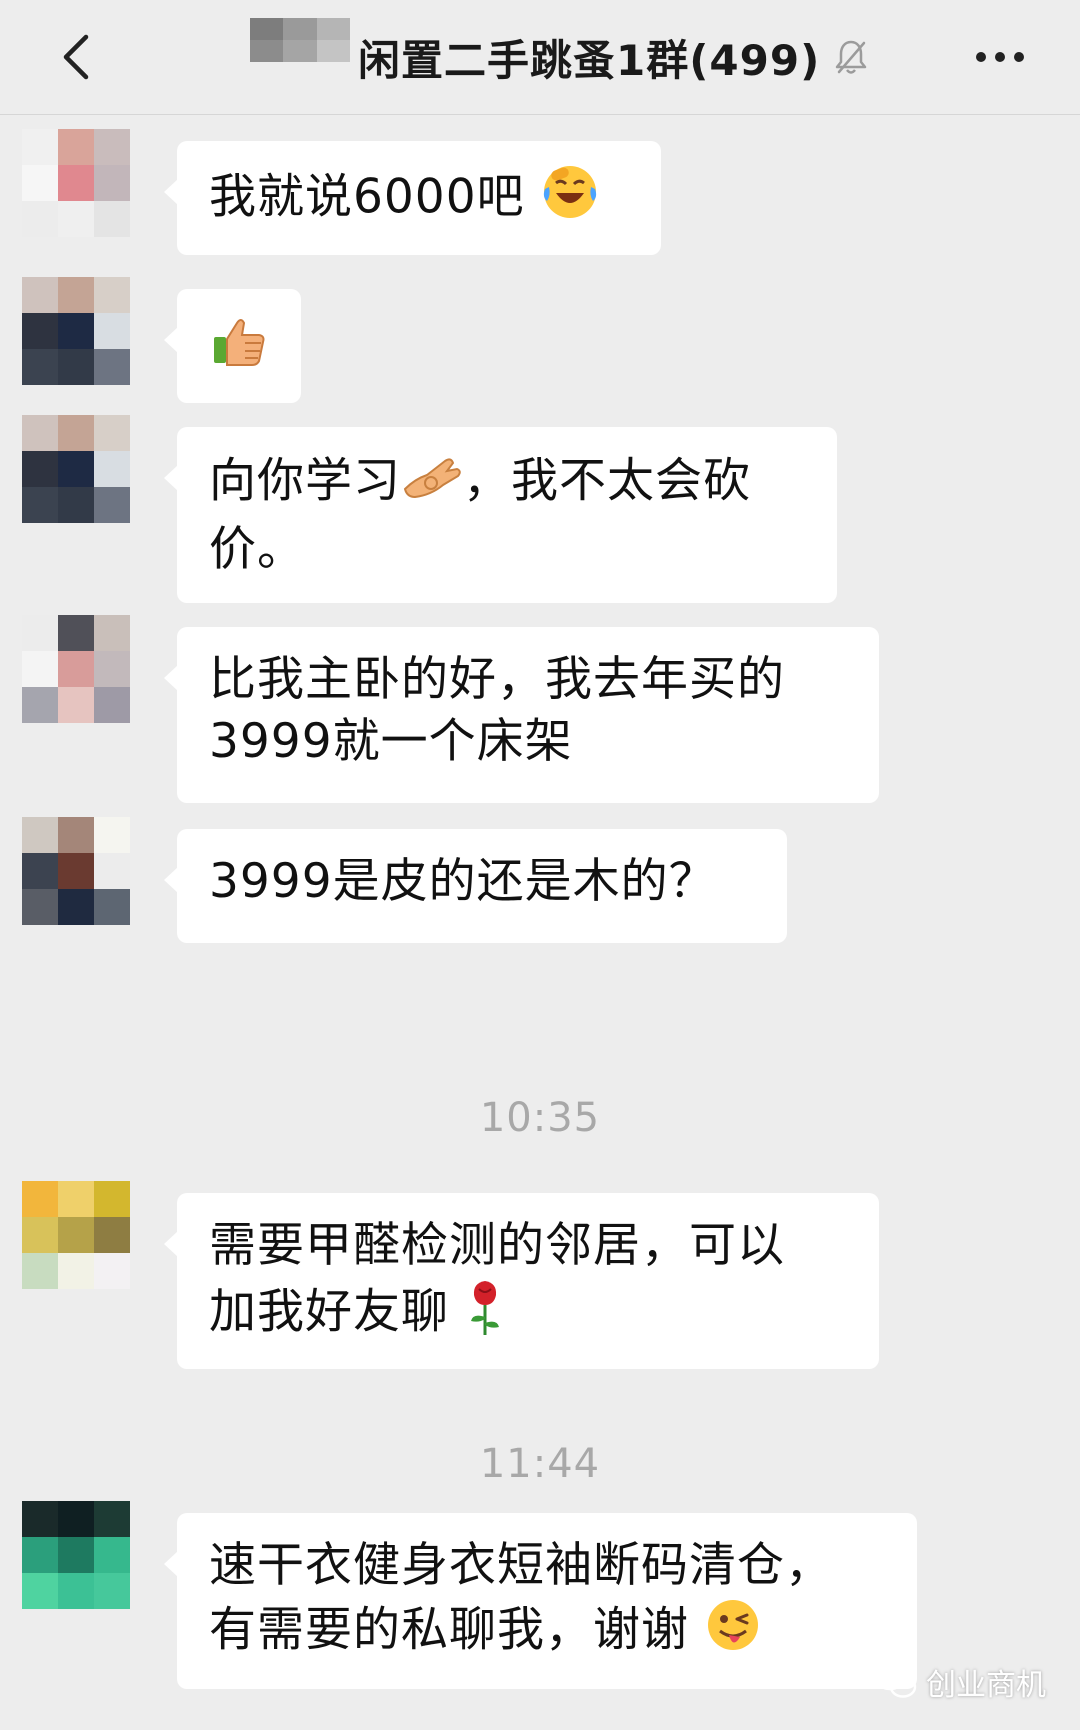  What do you see at coordinates (432, 484) in the screenshot?
I see `ok-hand-emoji` at bounding box center [432, 484].